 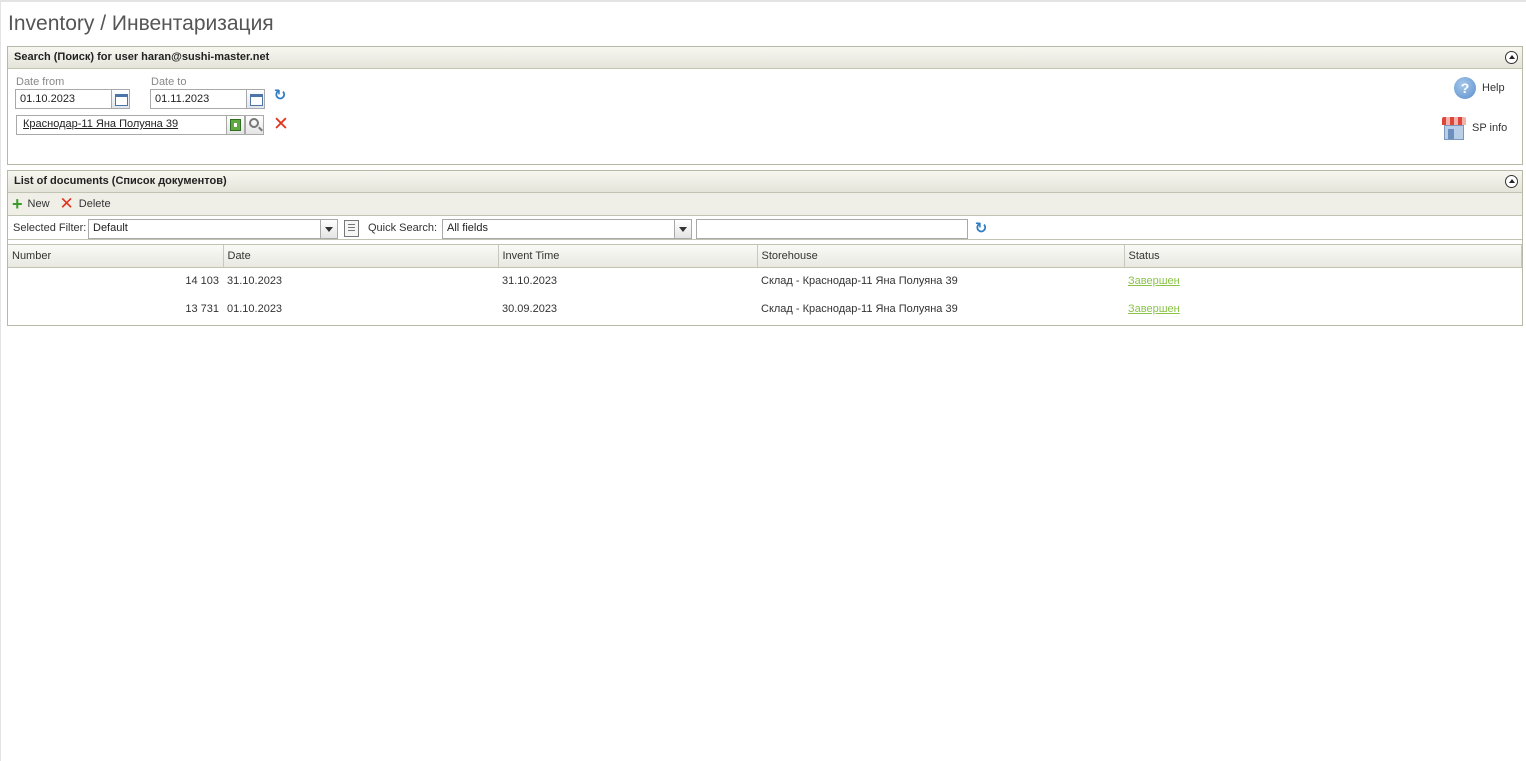 I want to click on help-label: Help, so click(x=1493, y=88).